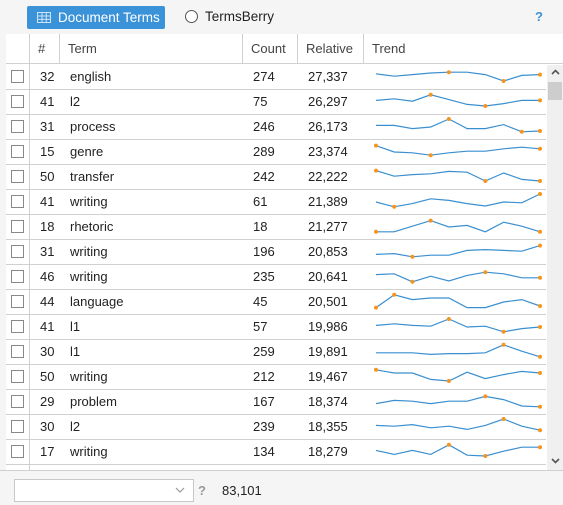  Describe the element at coordinates (555, 73) in the screenshot. I see `chevron-up-icon` at that location.